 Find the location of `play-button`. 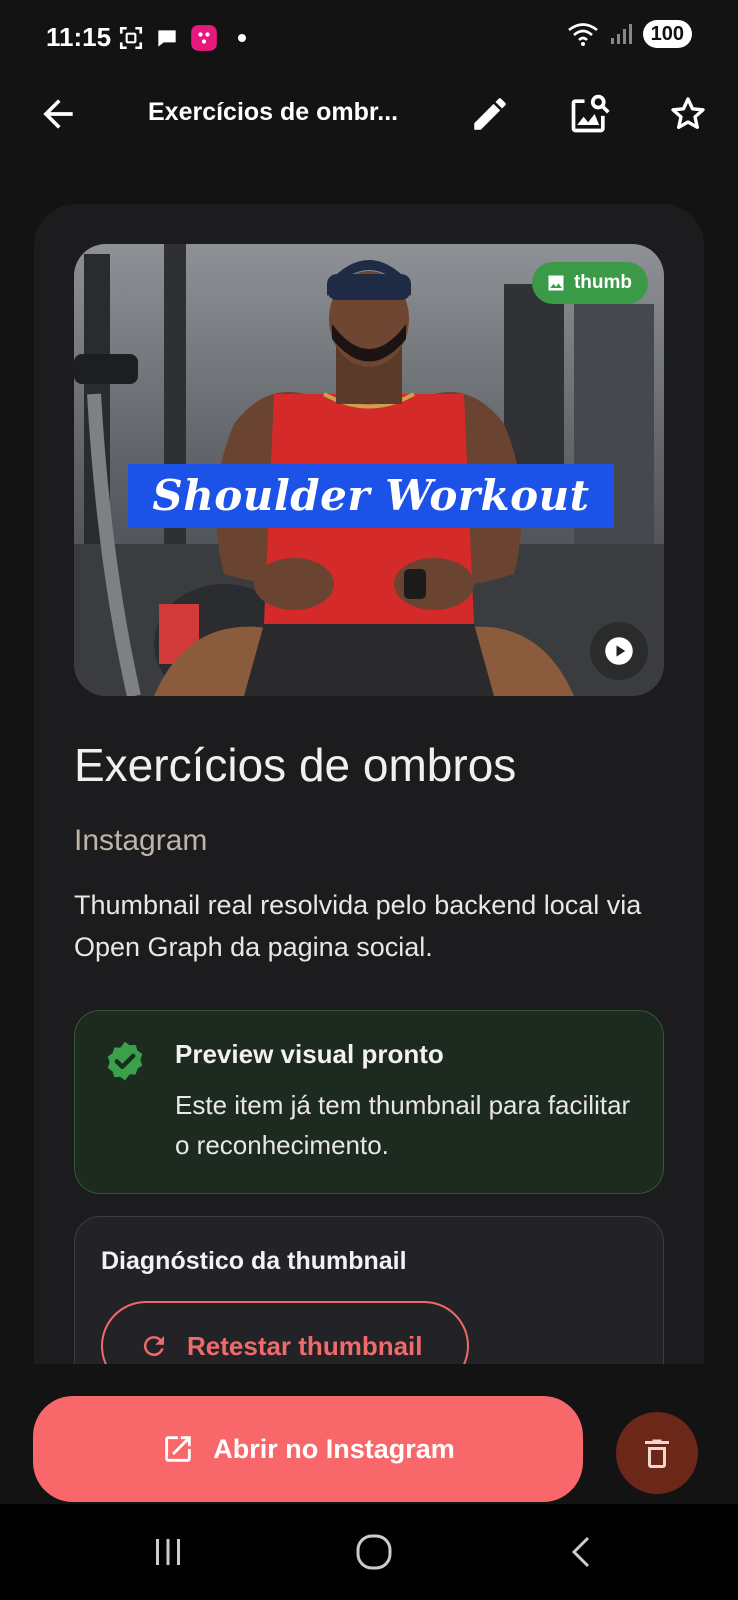

play-button is located at coordinates (619, 651).